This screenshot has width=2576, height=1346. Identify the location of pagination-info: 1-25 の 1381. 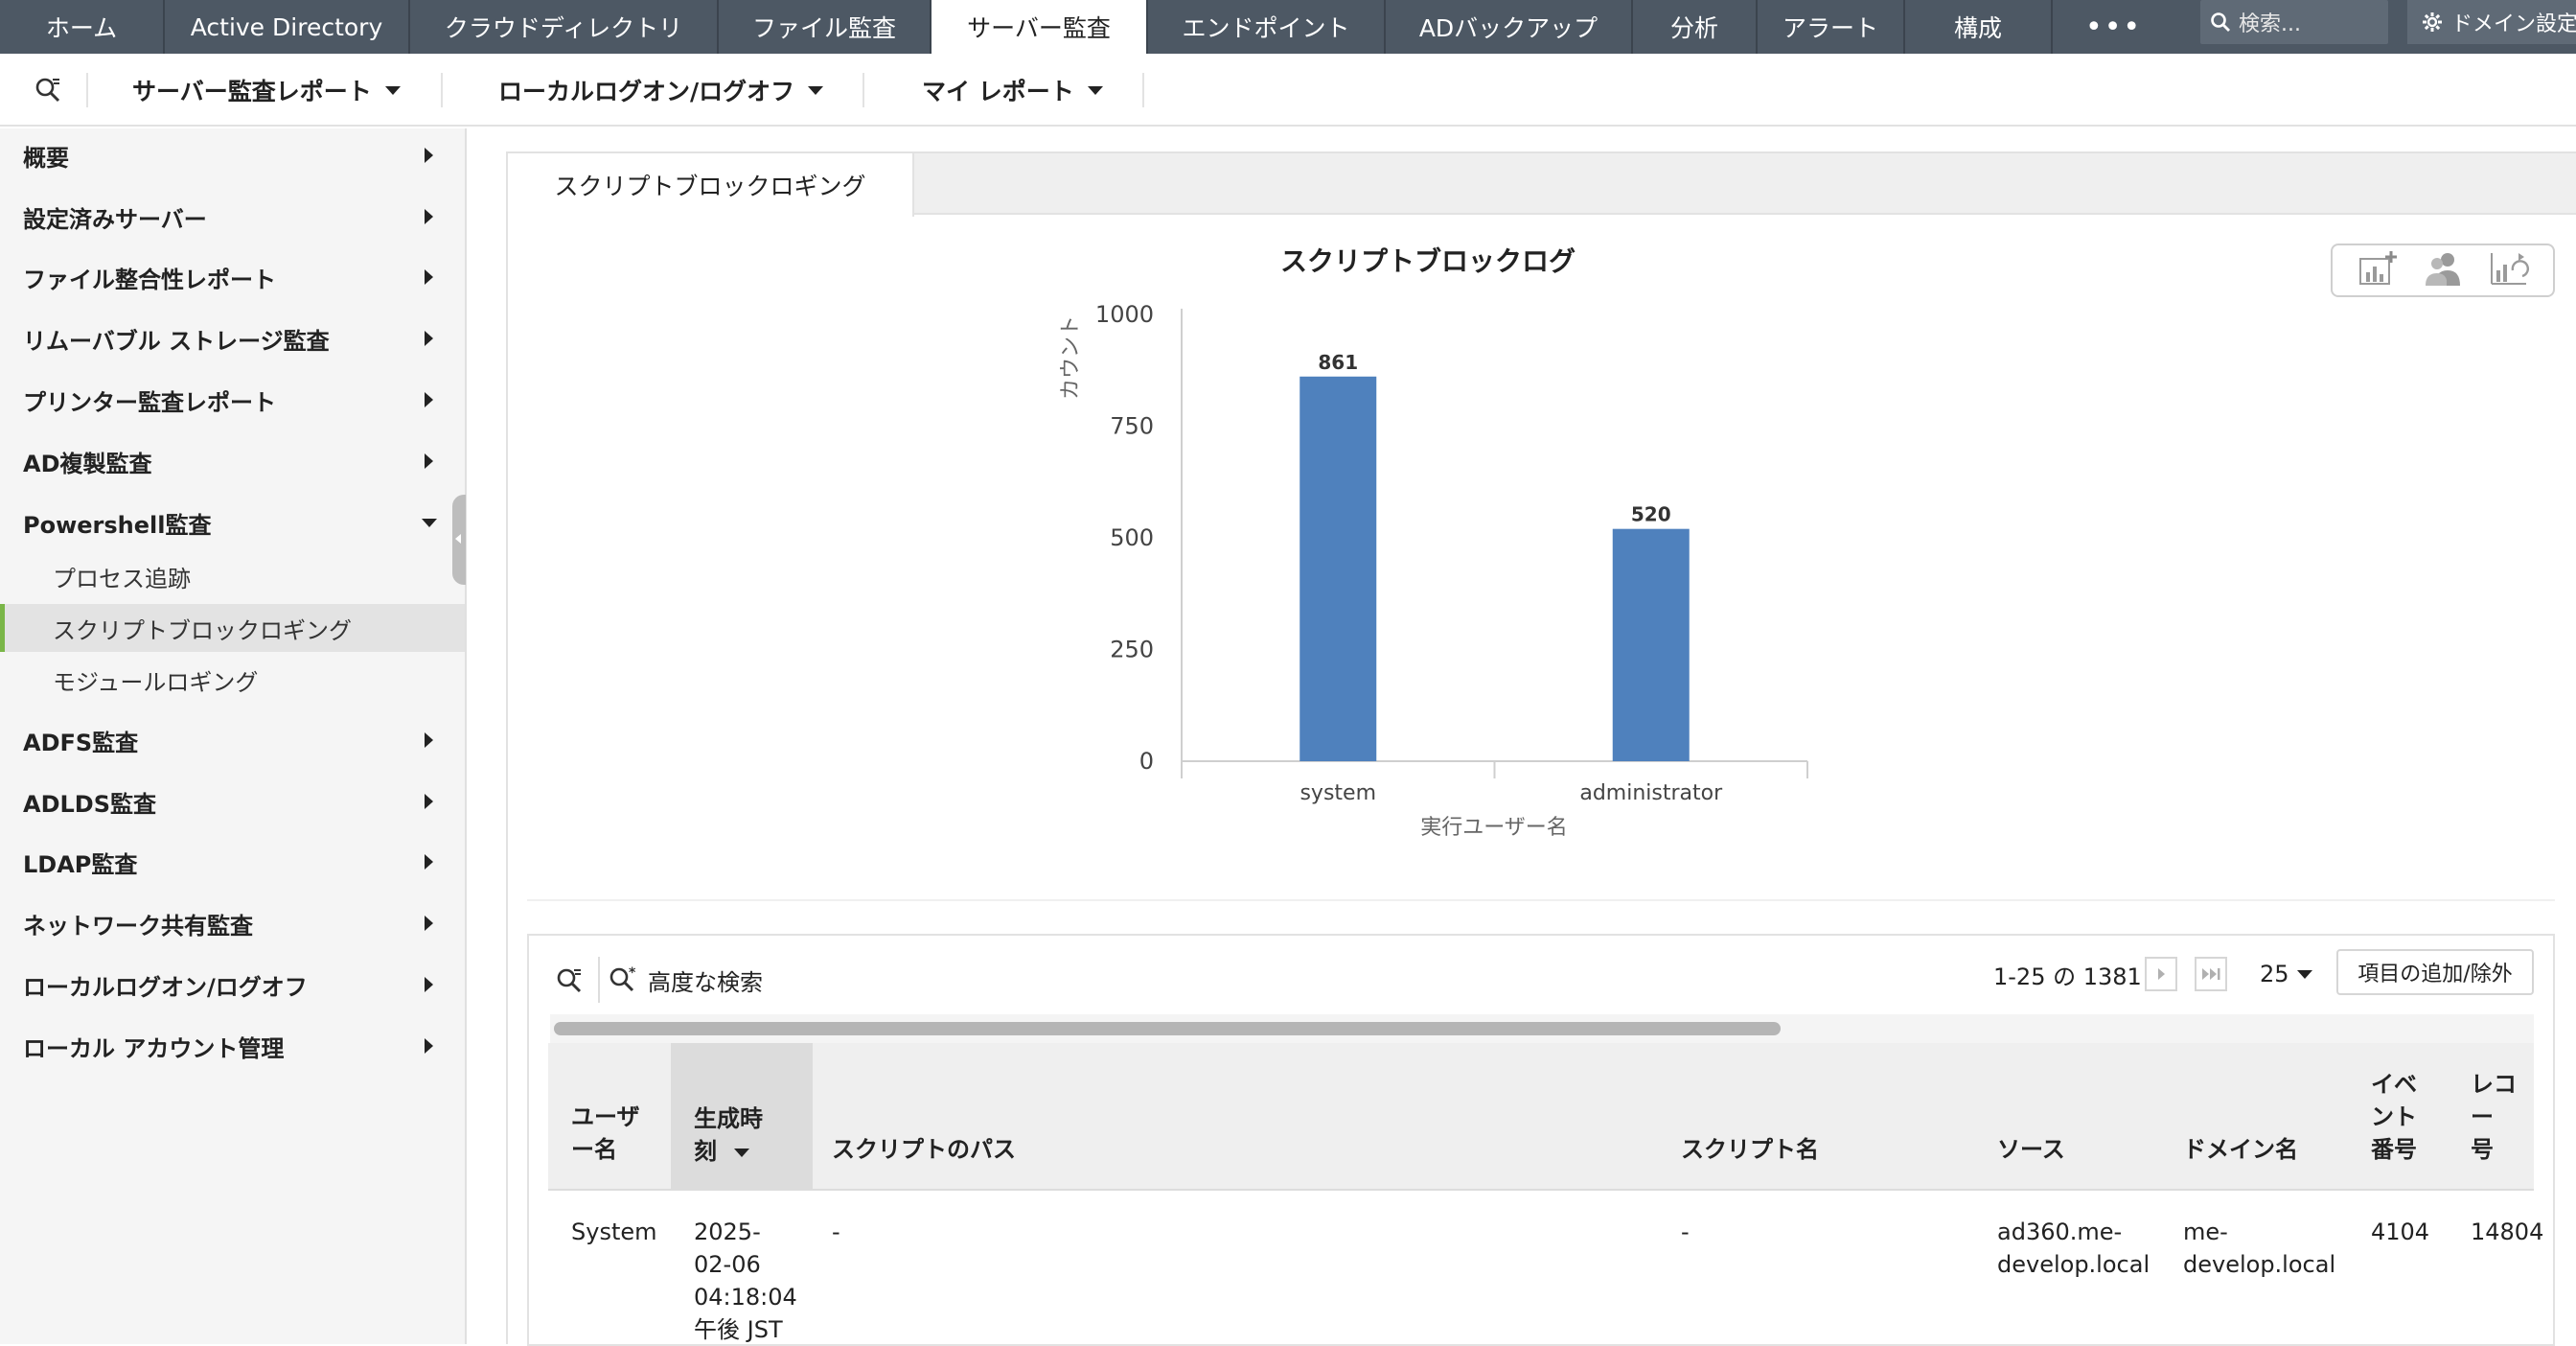
(2067, 976).